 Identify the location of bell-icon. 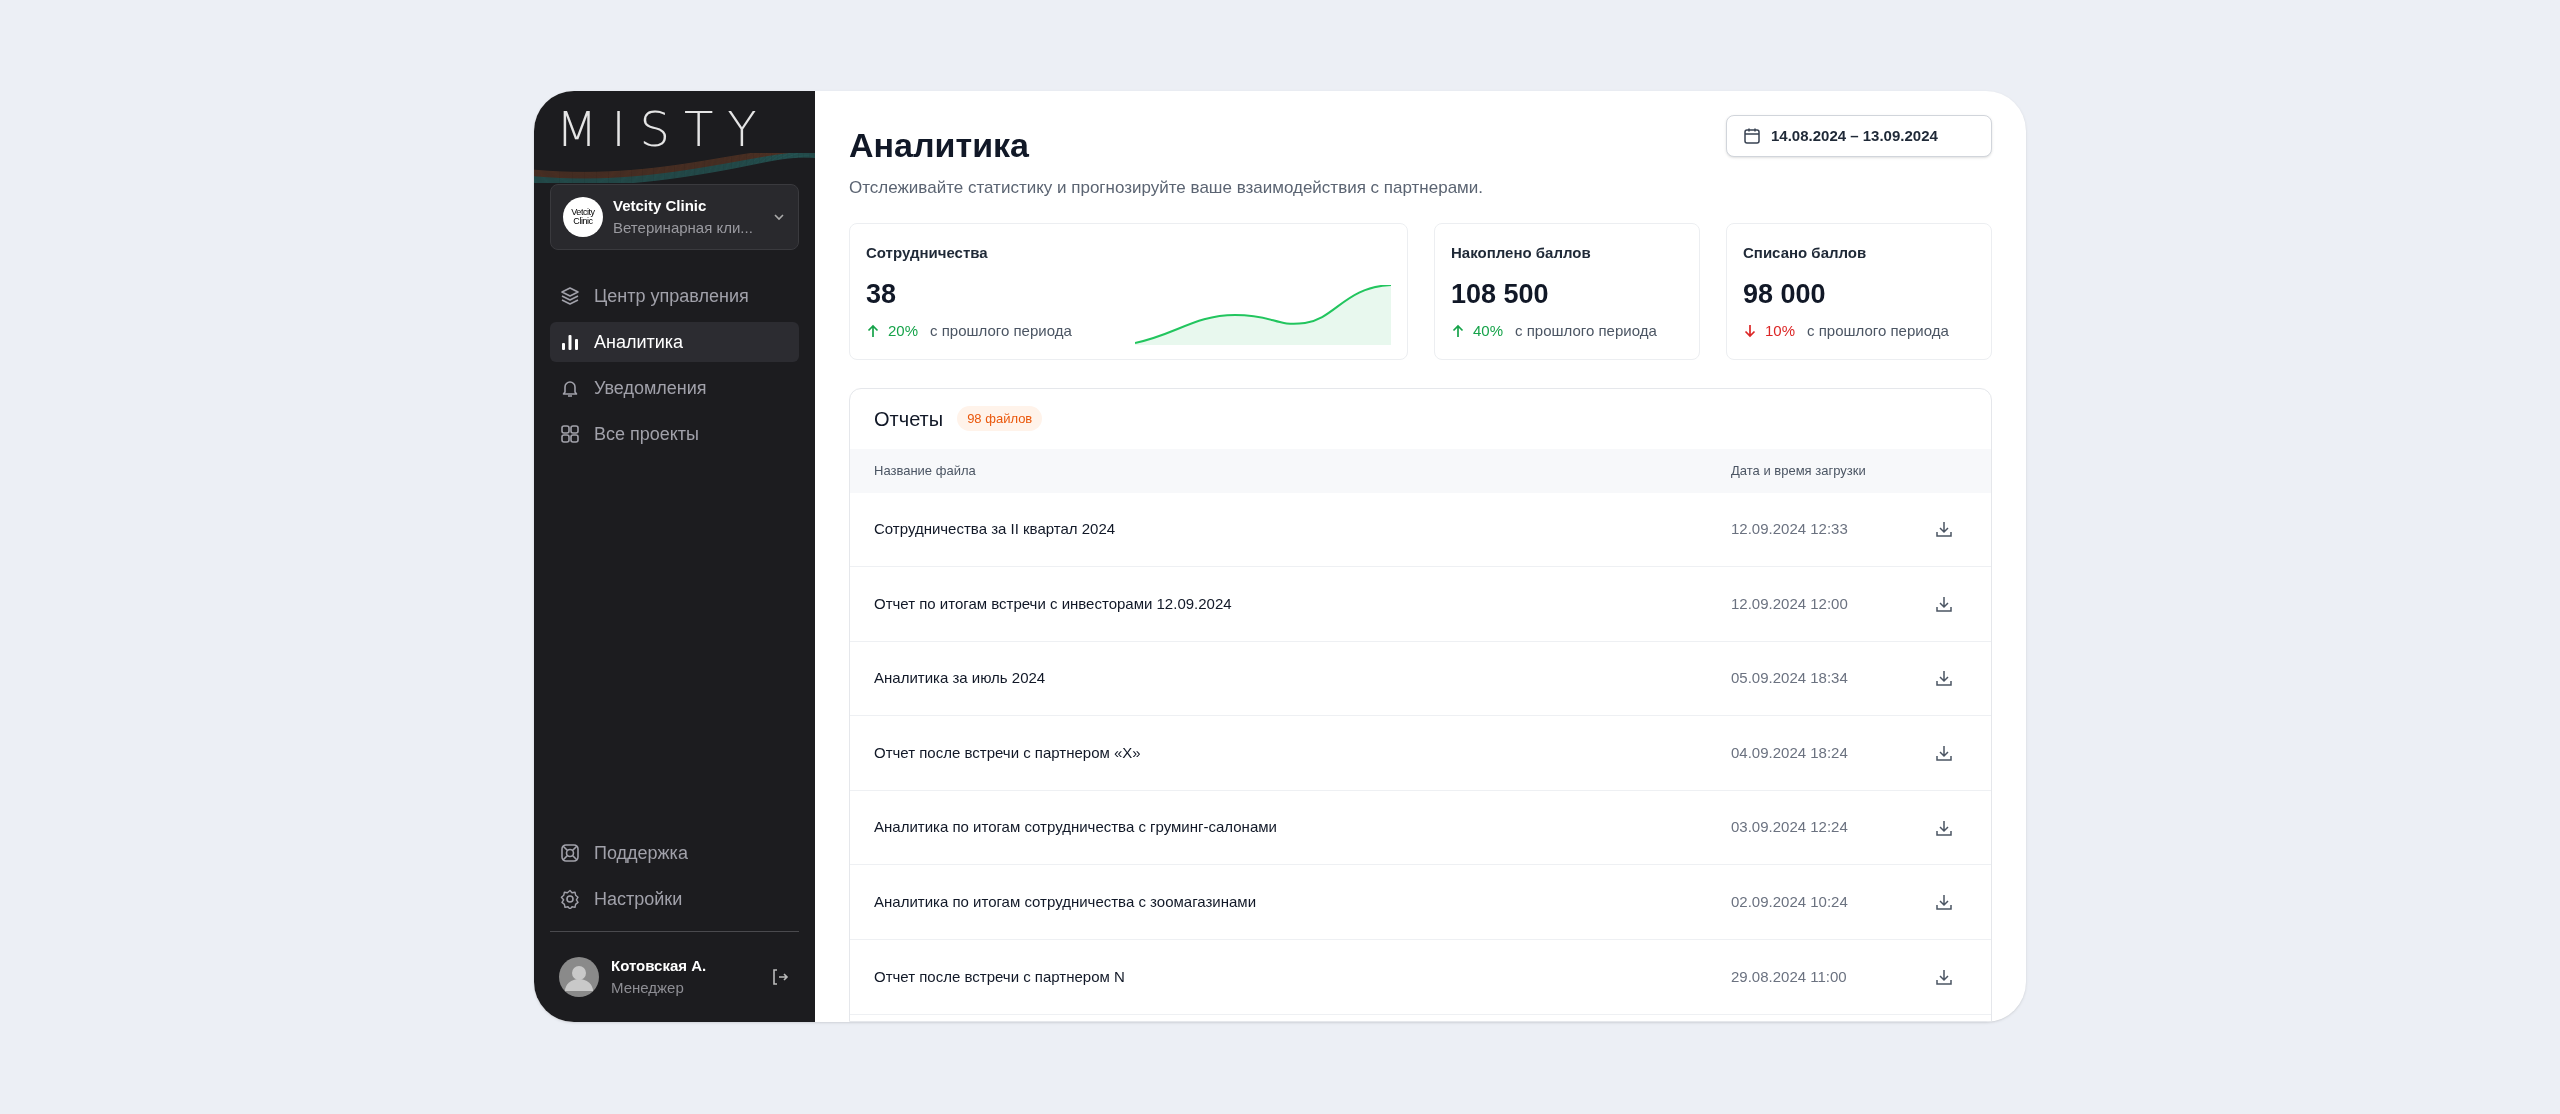
(570, 388).